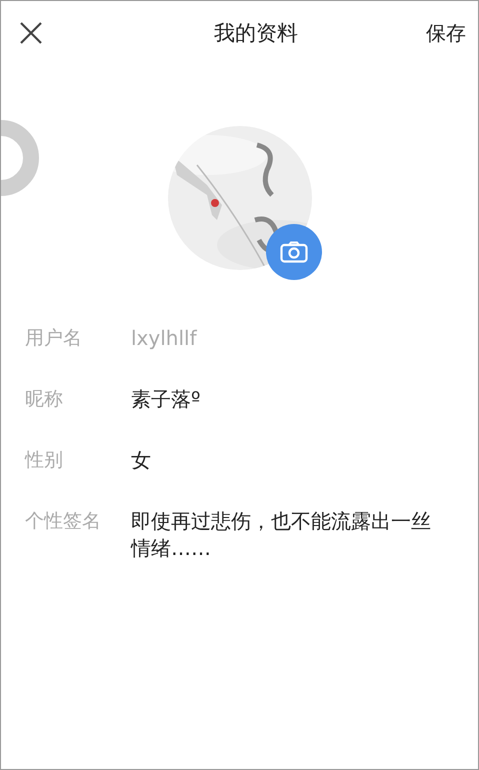 This screenshot has width=479, height=770. What do you see at coordinates (63, 521) in the screenshot?
I see `field-label: 个性签名` at bounding box center [63, 521].